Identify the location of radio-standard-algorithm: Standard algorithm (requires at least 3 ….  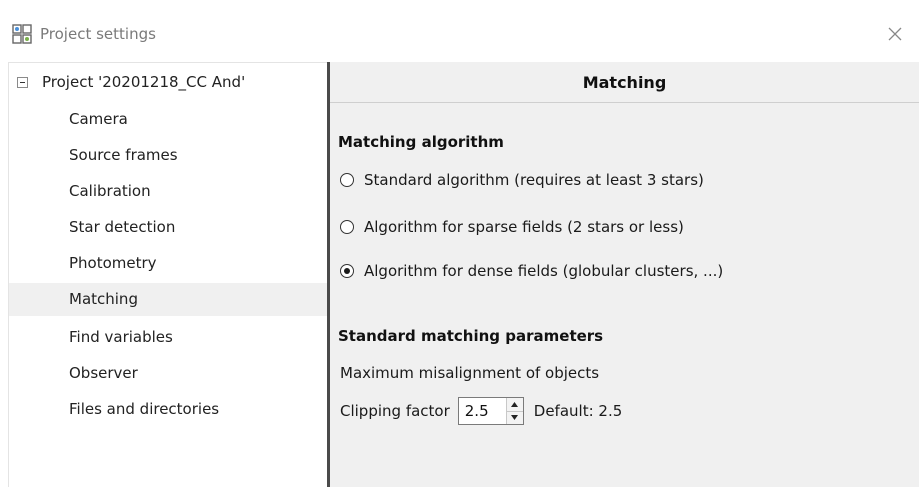
(522, 180).